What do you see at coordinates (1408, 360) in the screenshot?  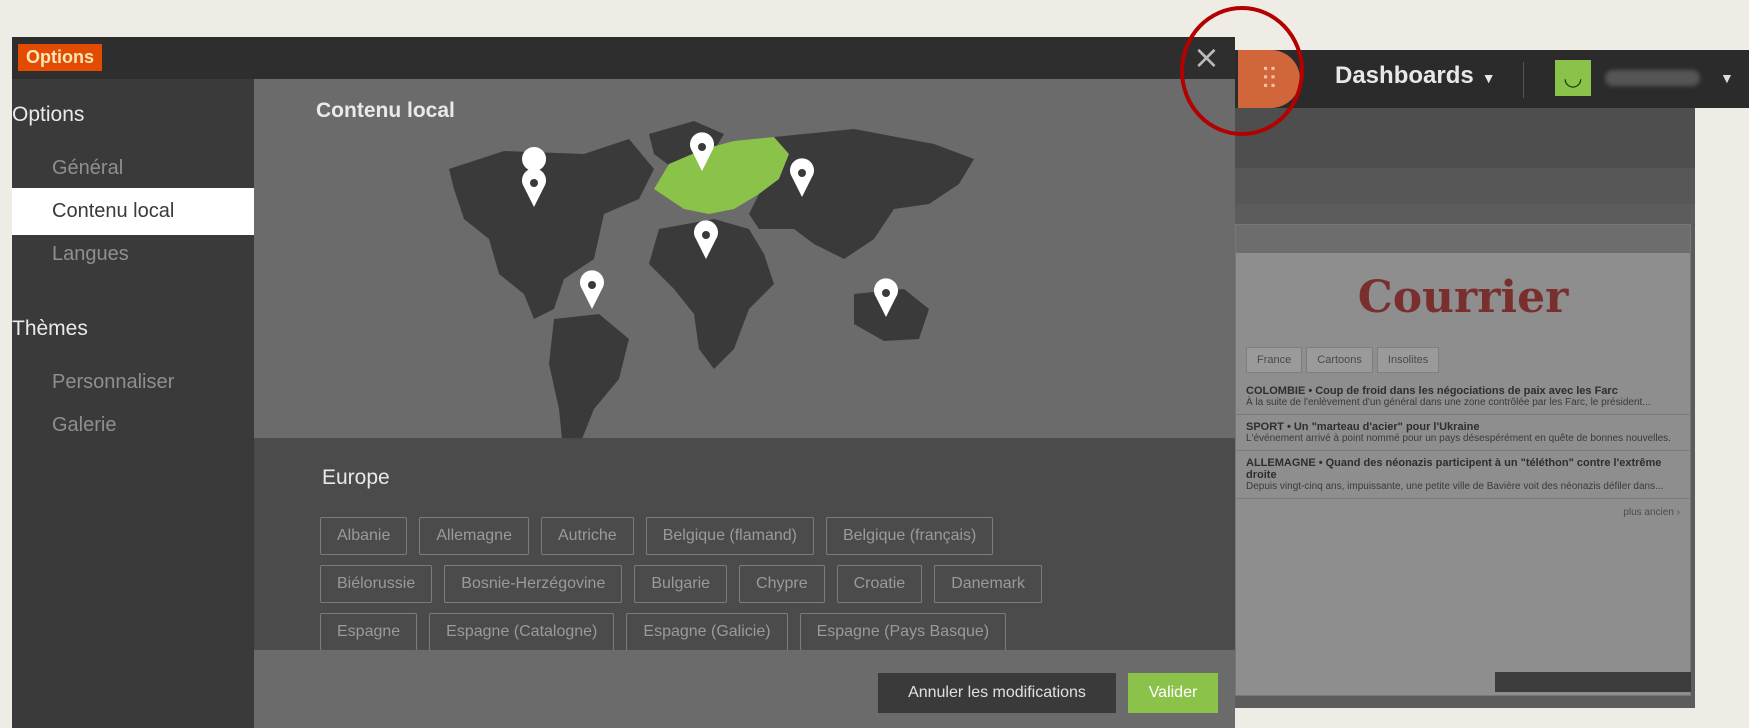 I see `widget-tab: Insolites` at bounding box center [1408, 360].